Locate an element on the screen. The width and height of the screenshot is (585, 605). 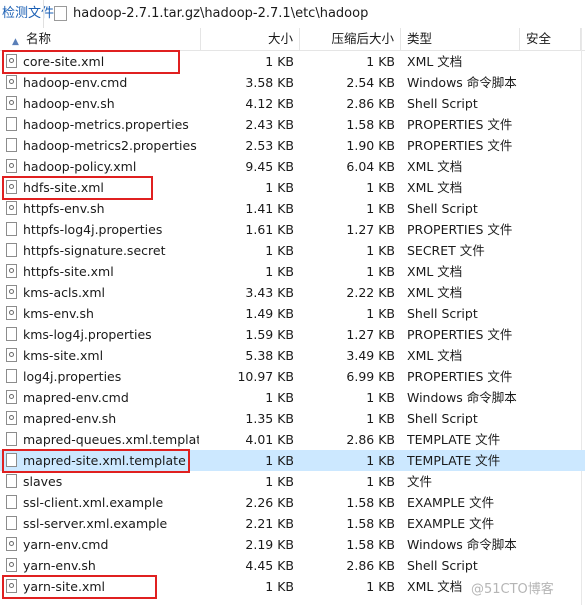
column-header-row: ▲ 名称 大小 压缩后大小 类型 安全 is located at coordinates (292, 39).